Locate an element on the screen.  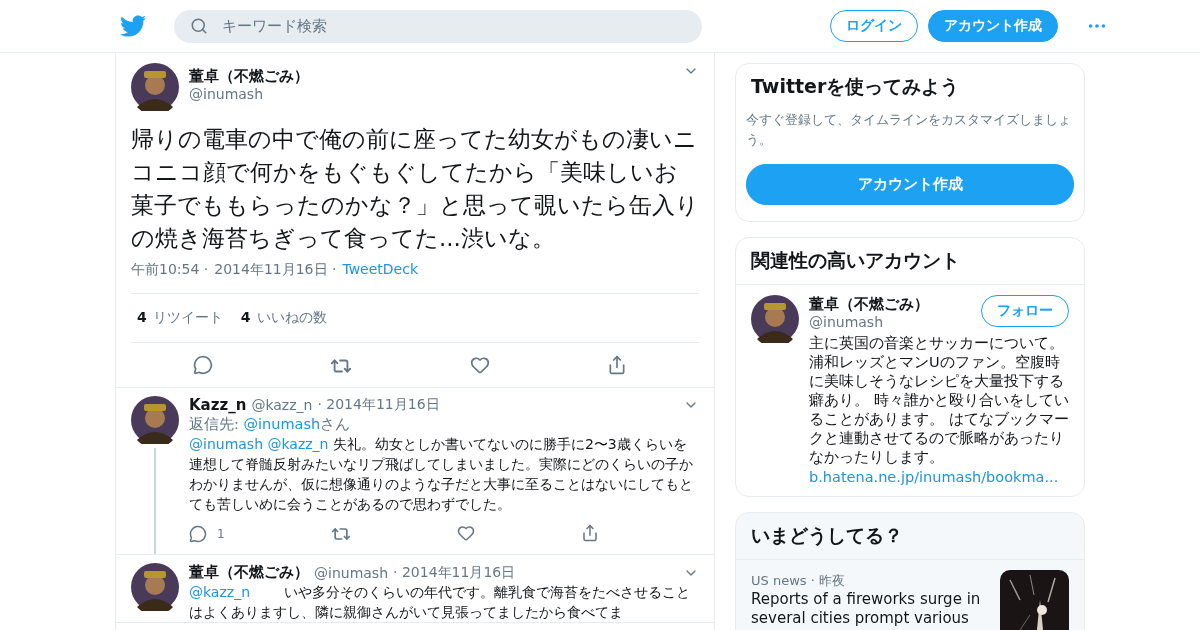
tweet-date: 2014年11月16日 · is located at coordinates (275, 270).